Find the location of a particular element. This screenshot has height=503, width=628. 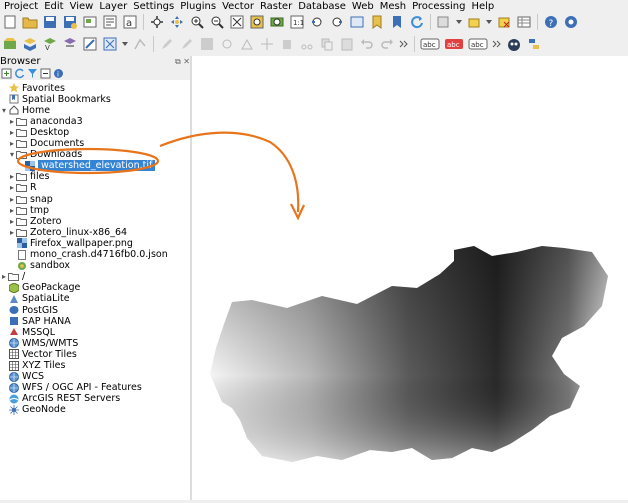

annotation-arrow is located at coordinates (229, 172).